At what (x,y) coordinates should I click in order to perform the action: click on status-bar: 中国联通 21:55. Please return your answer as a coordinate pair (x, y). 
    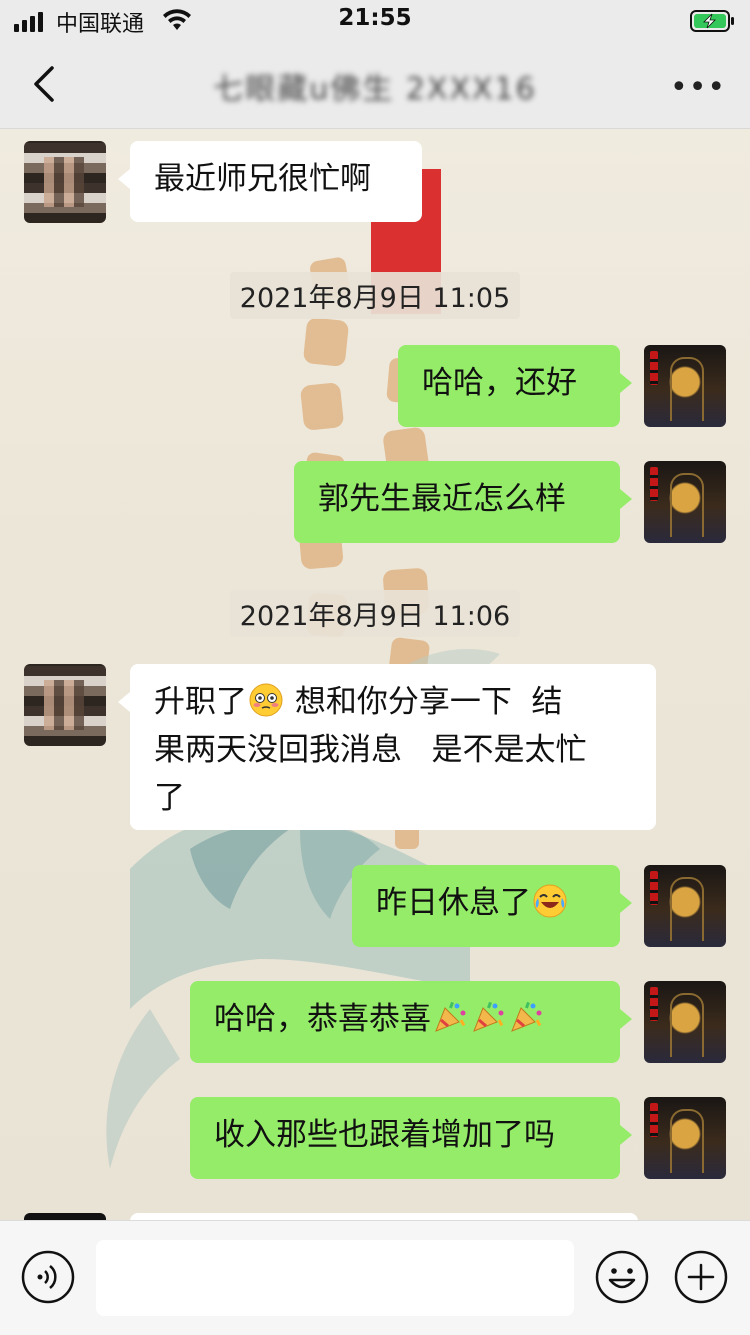
    Looking at the image, I should click on (375, 20).